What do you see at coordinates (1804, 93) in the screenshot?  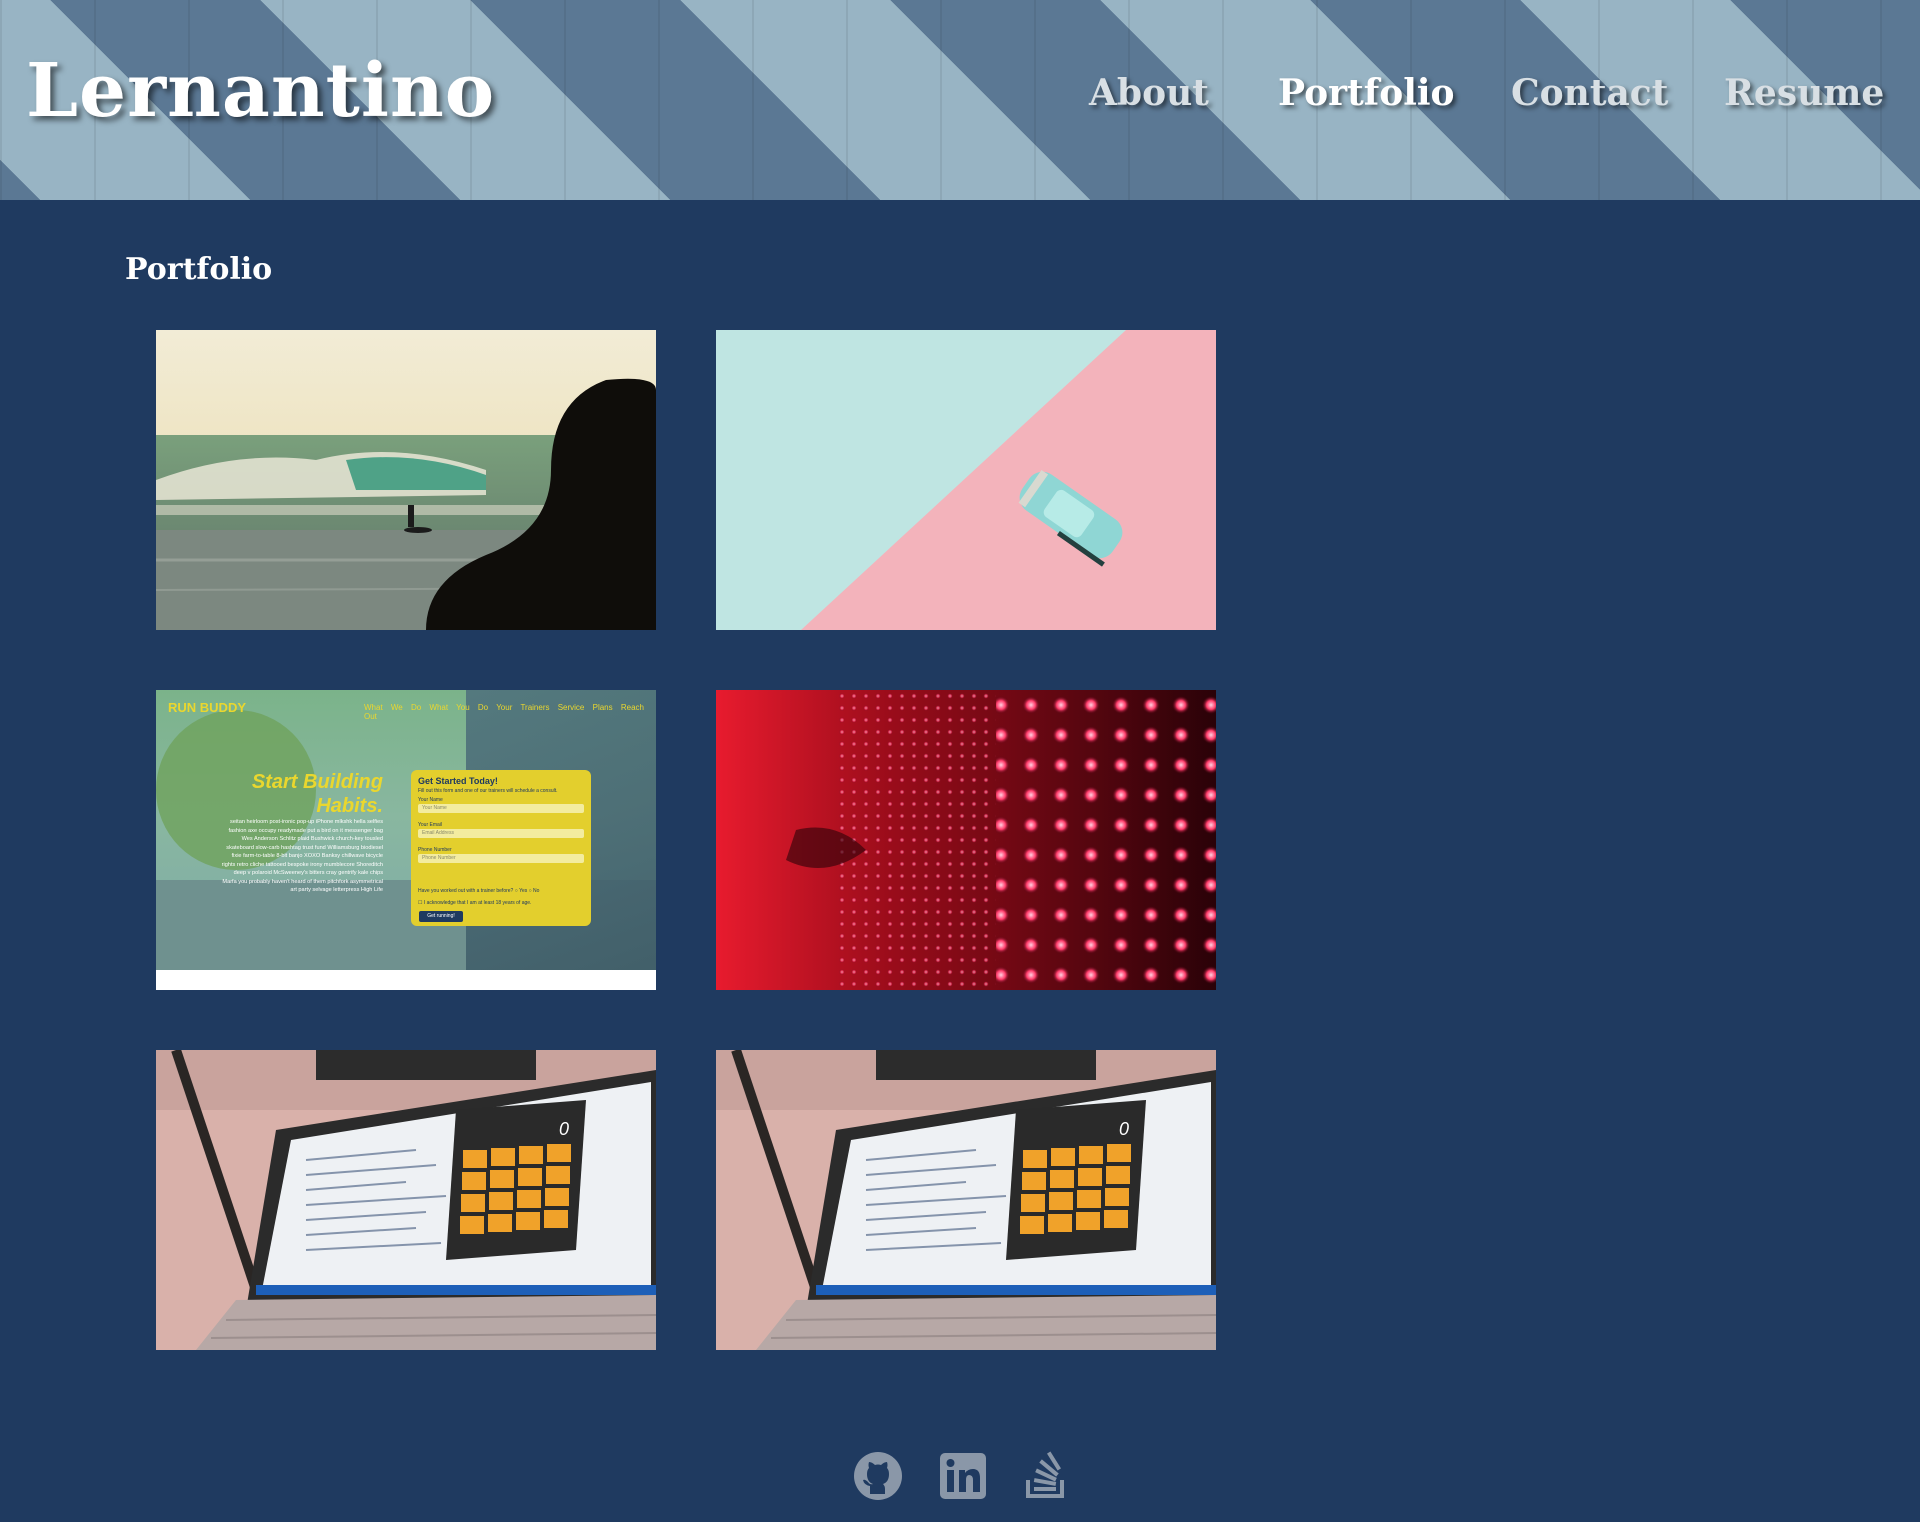 I see `nav-link-resume: Resume` at bounding box center [1804, 93].